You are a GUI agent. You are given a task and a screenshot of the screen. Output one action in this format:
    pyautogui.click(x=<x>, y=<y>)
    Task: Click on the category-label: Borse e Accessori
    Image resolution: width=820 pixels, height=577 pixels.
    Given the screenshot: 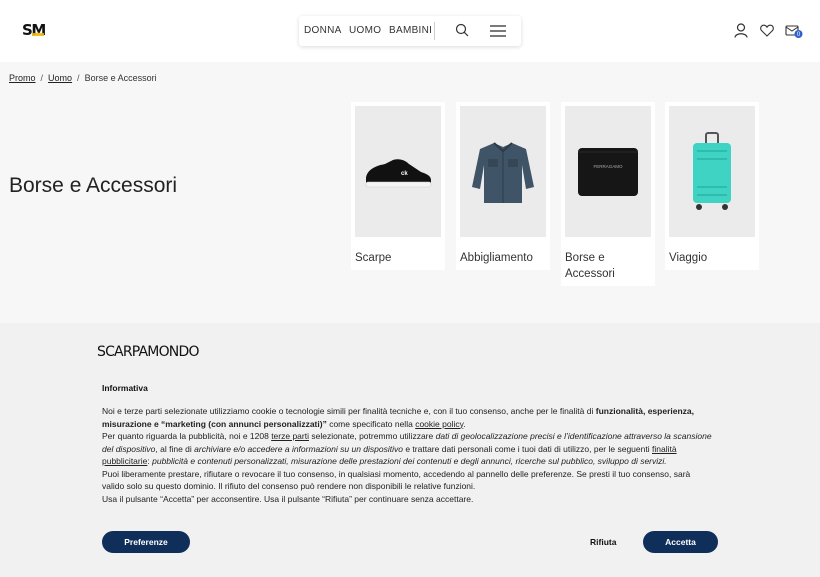 What is the action you would take?
    pyautogui.click(x=590, y=266)
    